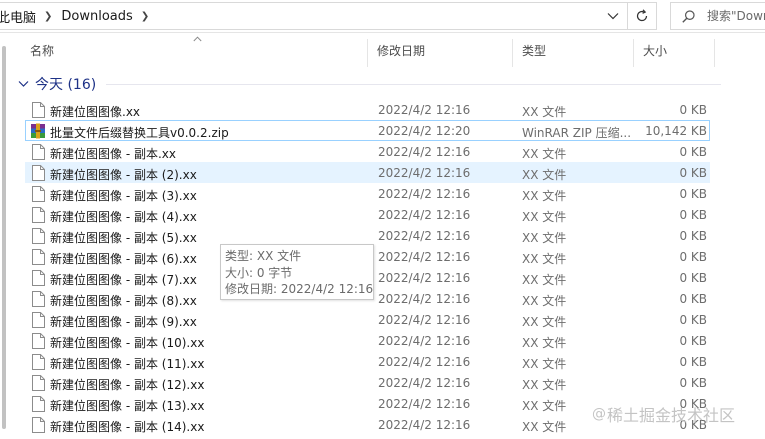  I want to click on file-row: 新建位图图像 - 副本.xx 2022/4/2 12:16 XX 文件 0 KB, so click(367, 151).